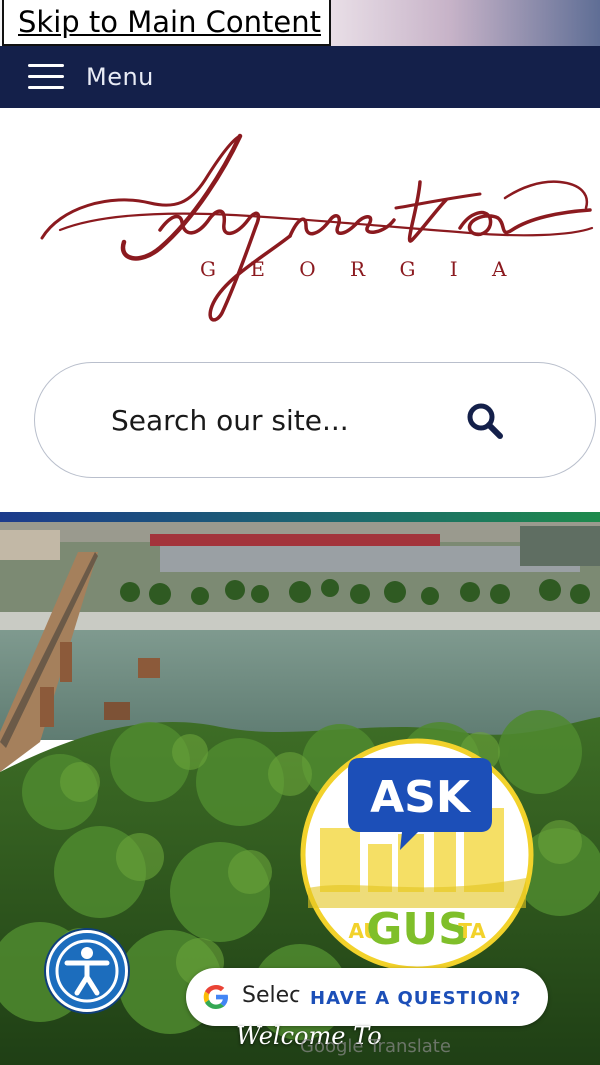 The width and height of the screenshot is (600, 1065). I want to click on menu-button-label: Menu, so click(120, 77).